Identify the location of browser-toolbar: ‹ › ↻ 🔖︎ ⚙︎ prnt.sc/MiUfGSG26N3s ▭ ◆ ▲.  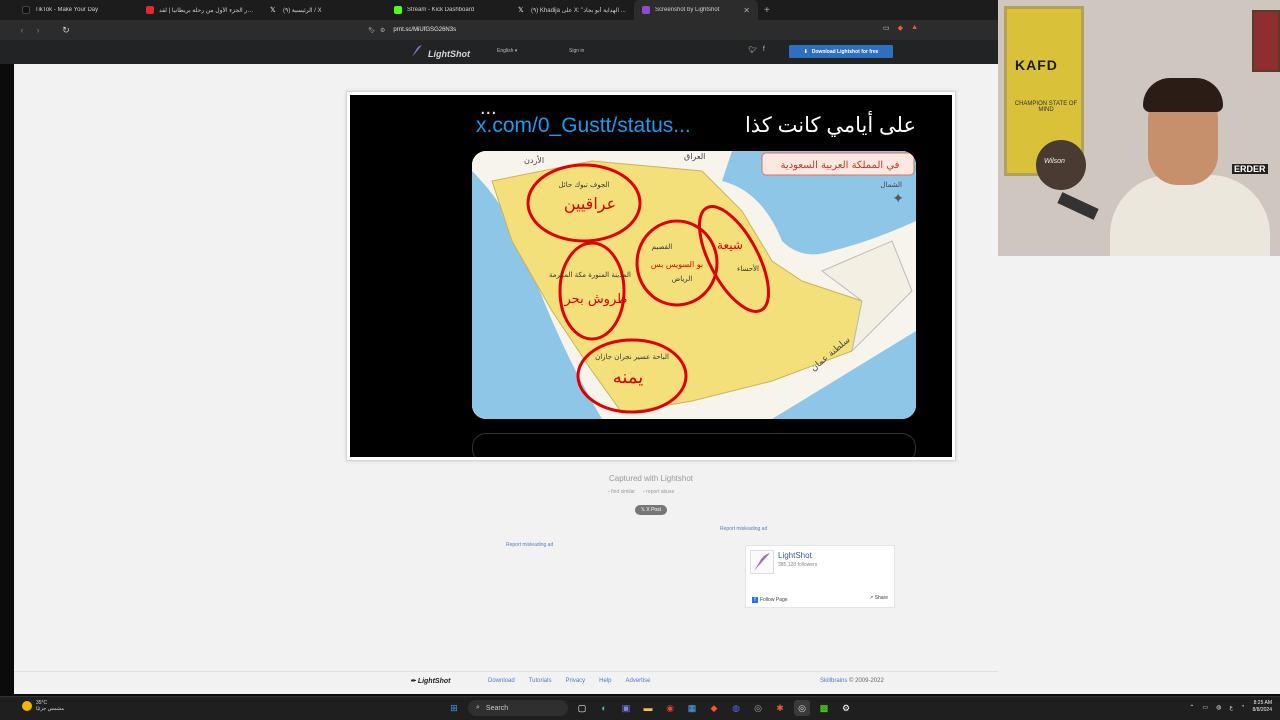
(499, 30).